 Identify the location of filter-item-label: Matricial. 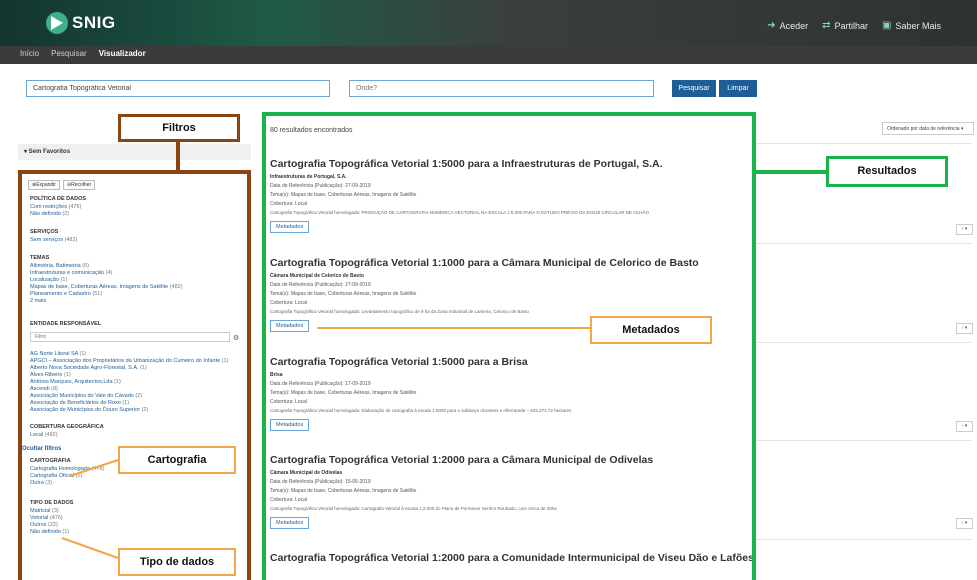
(40, 511).